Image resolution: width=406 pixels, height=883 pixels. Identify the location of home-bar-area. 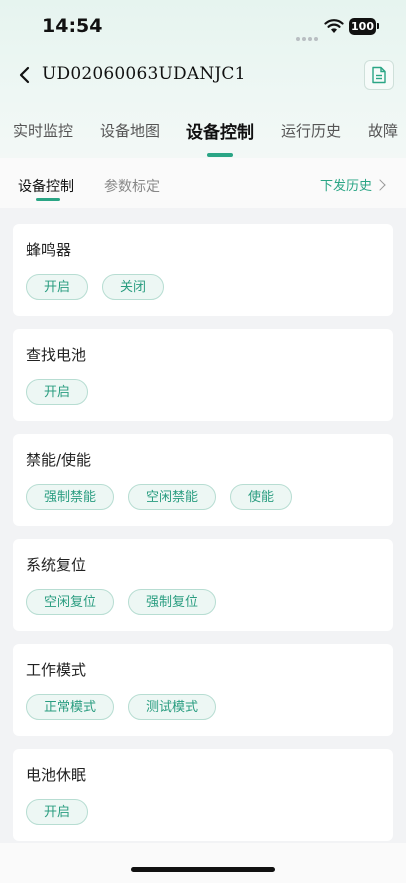
(203, 863).